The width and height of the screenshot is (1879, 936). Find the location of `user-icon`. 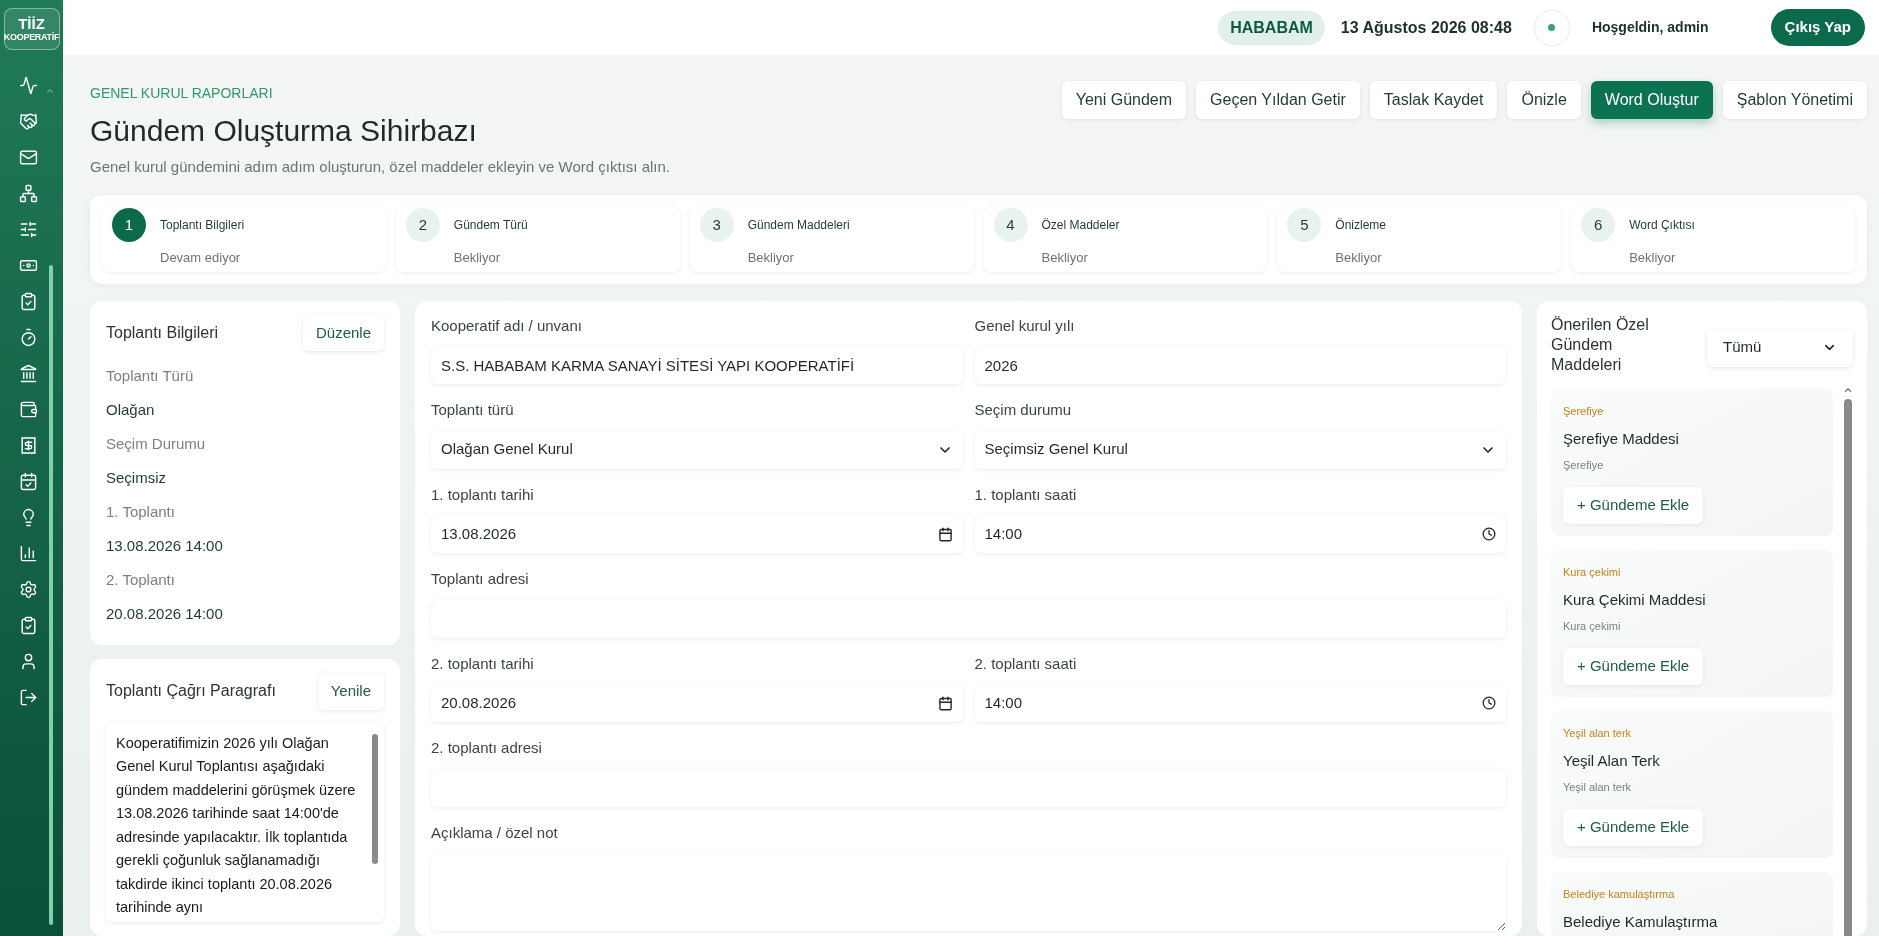

user-icon is located at coordinates (28, 661).